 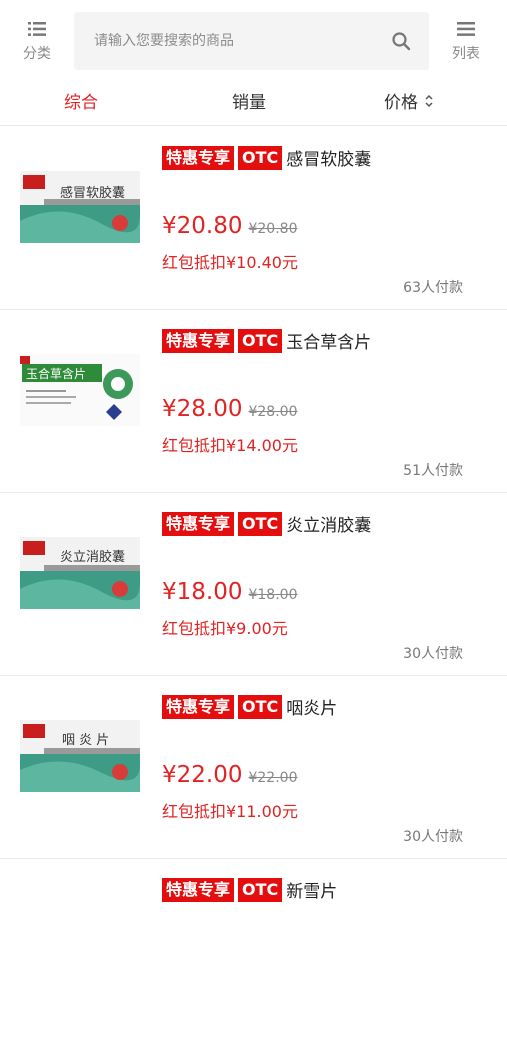 What do you see at coordinates (202, 226) in the screenshot?
I see `product-price: ¥20.80` at bounding box center [202, 226].